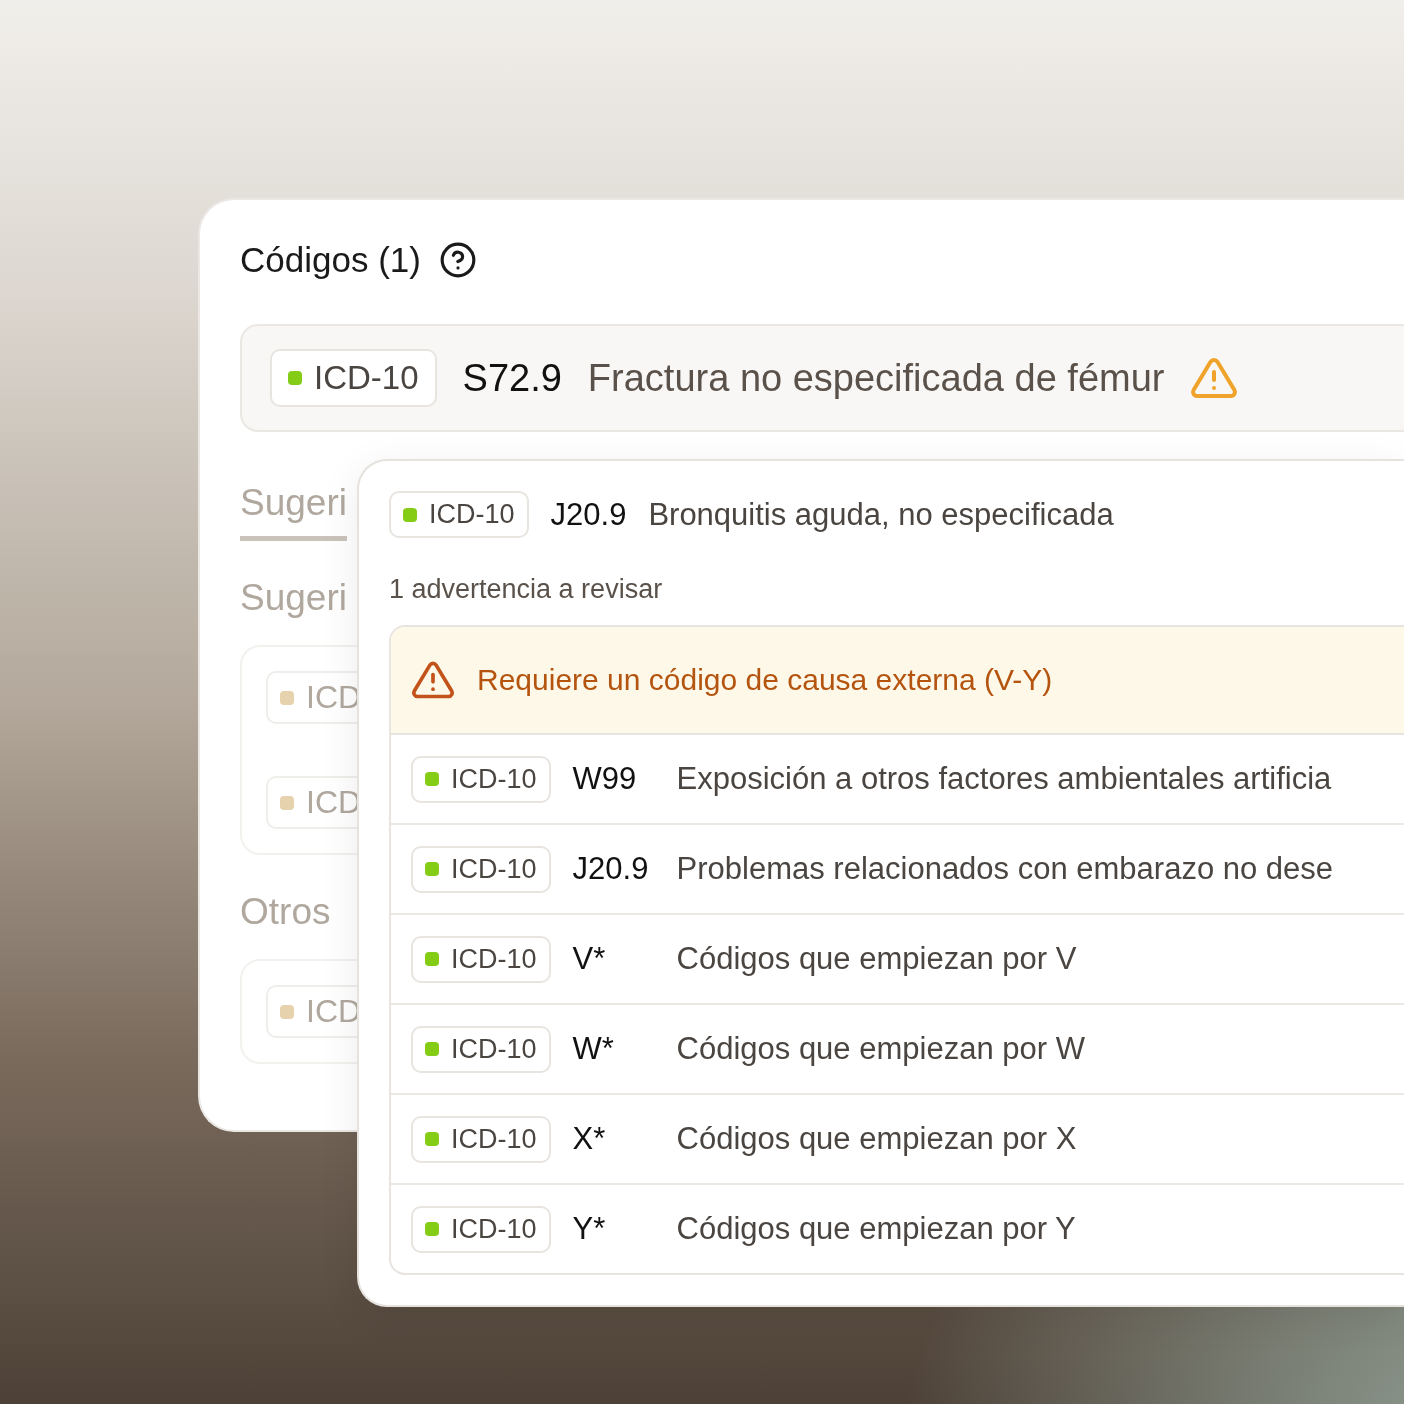  What do you see at coordinates (1005, 869) in the screenshot?
I see `code-description: Problemas relacionados con embarazo no dese` at bounding box center [1005, 869].